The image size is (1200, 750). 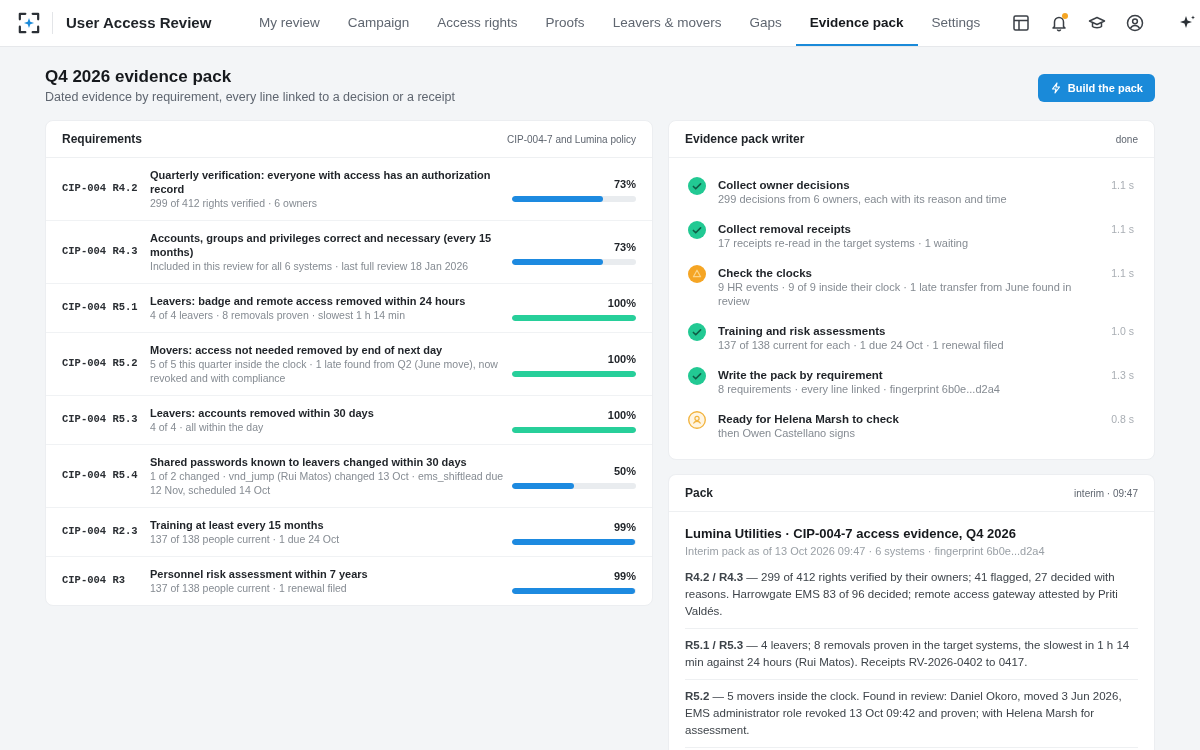 What do you see at coordinates (100, 532) in the screenshot?
I see `requirement-code: CIP-004 R2.3` at bounding box center [100, 532].